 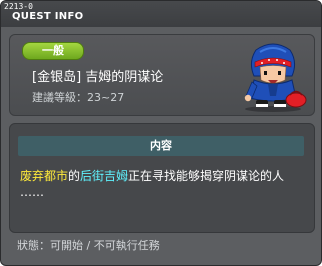 What do you see at coordinates (48, 16) in the screenshot?
I see `window-title: QUEST INFO` at bounding box center [48, 16].